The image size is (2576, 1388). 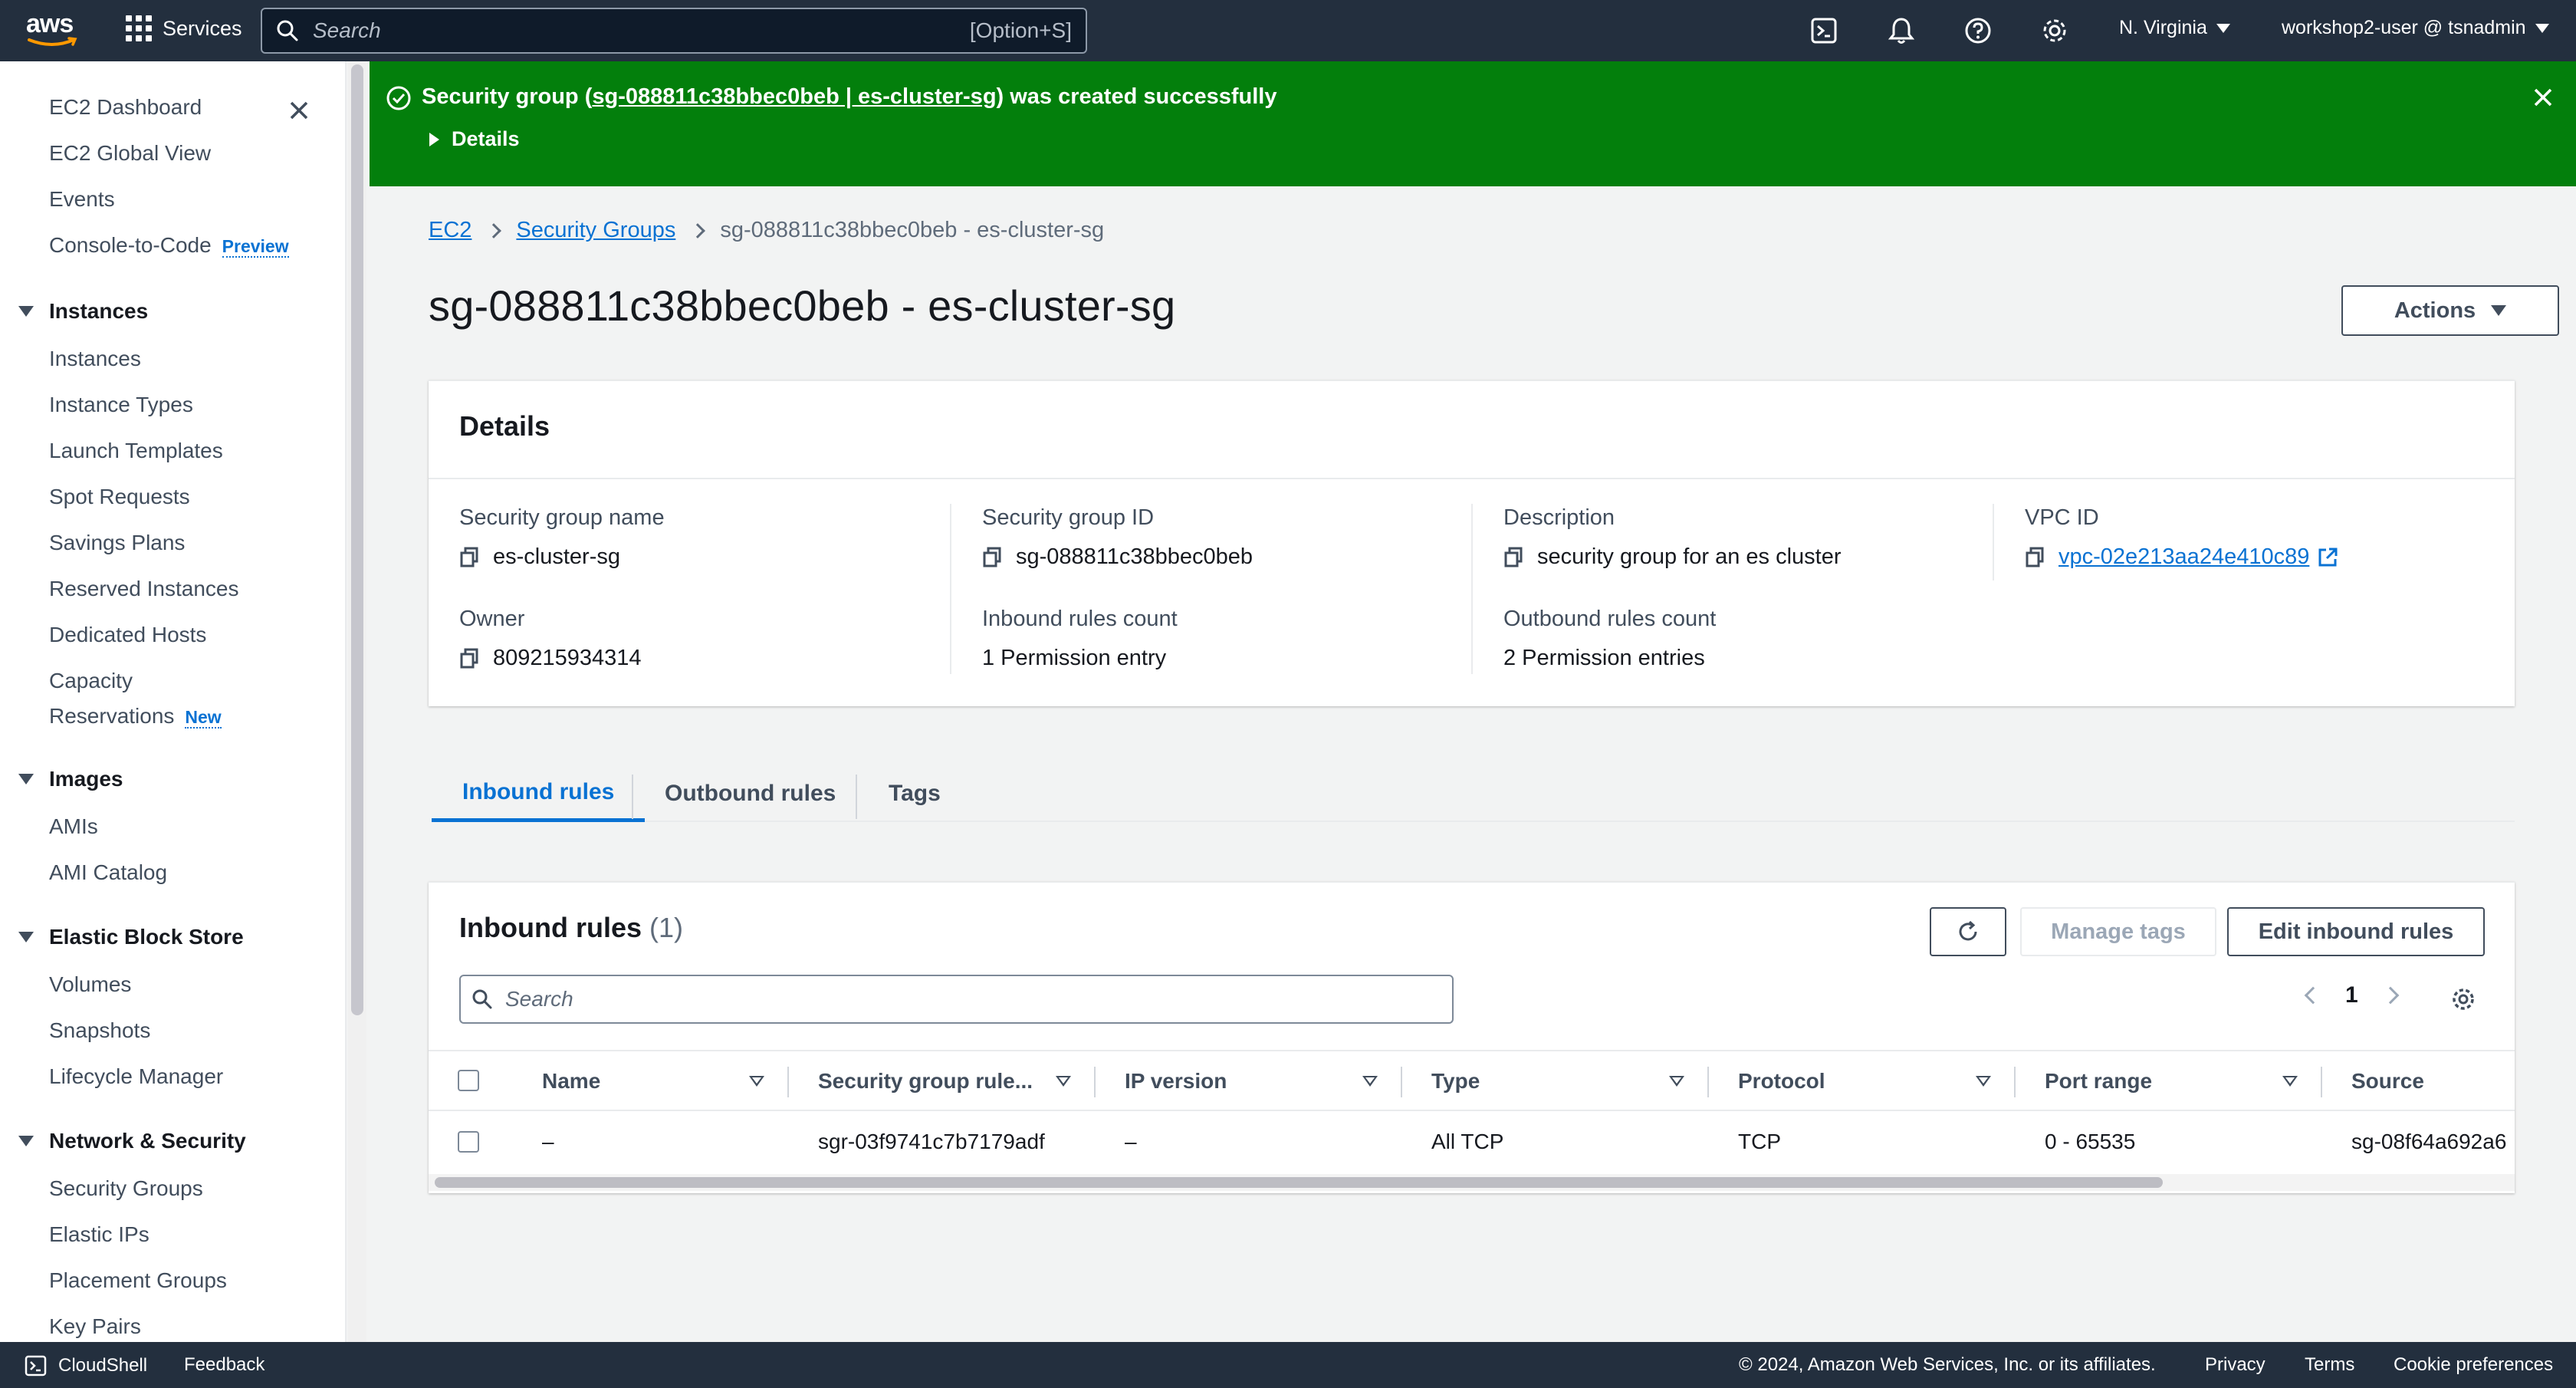 What do you see at coordinates (184, 28) in the screenshot?
I see `services-menu-button: Services` at bounding box center [184, 28].